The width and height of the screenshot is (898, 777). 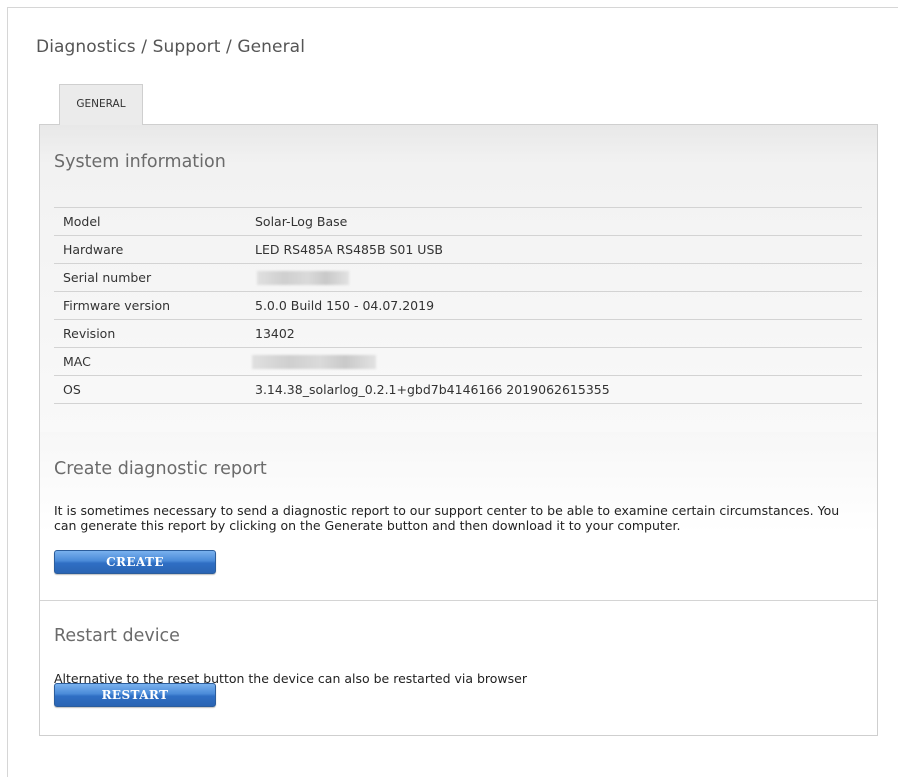 What do you see at coordinates (150, 389) in the screenshot?
I see `info-key: OS` at bounding box center [150, 389].